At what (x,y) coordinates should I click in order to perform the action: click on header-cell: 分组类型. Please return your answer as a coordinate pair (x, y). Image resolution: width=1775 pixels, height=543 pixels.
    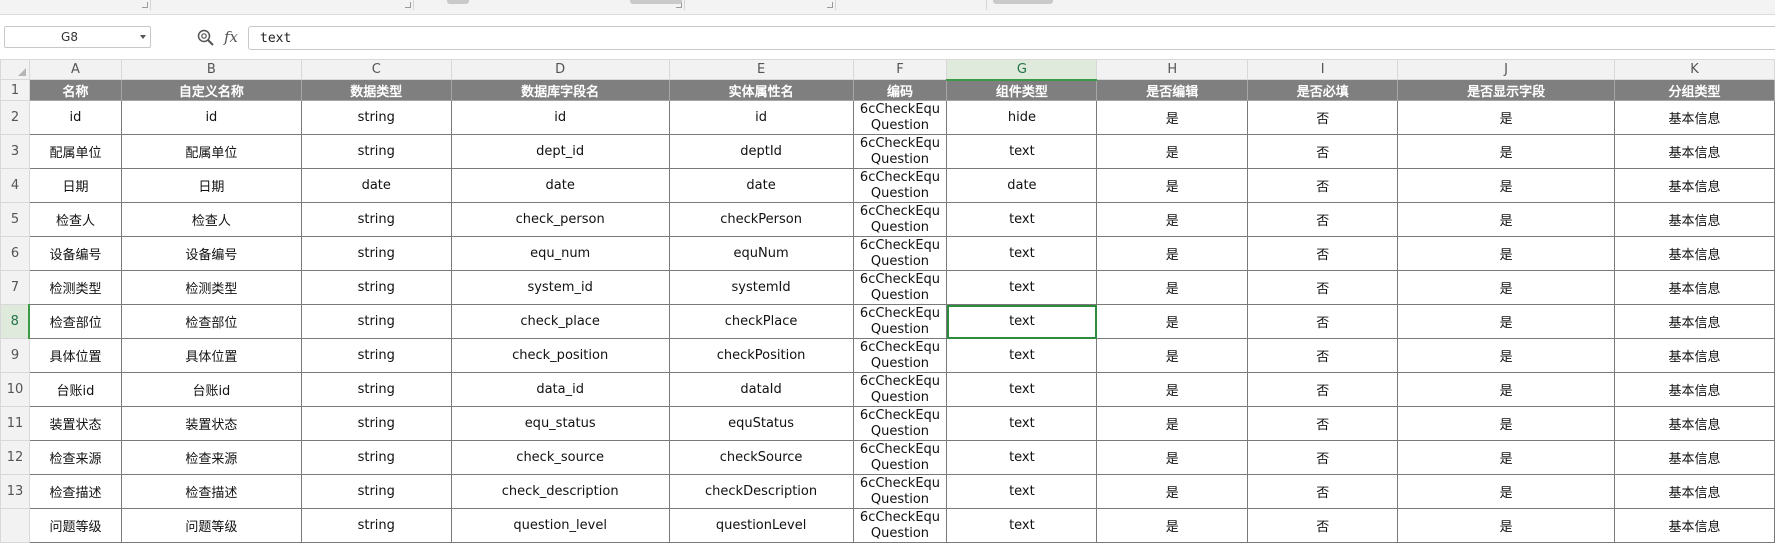
    Looking at the image, I should click on (1694, 90).